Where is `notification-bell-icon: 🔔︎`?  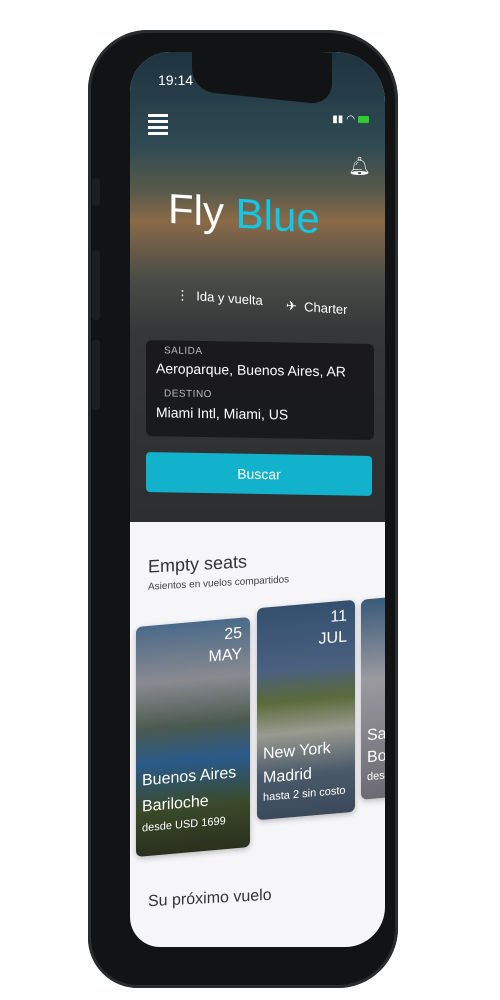
notification-bell-icon: 🔔︎ is located at coordinates (359, 166).